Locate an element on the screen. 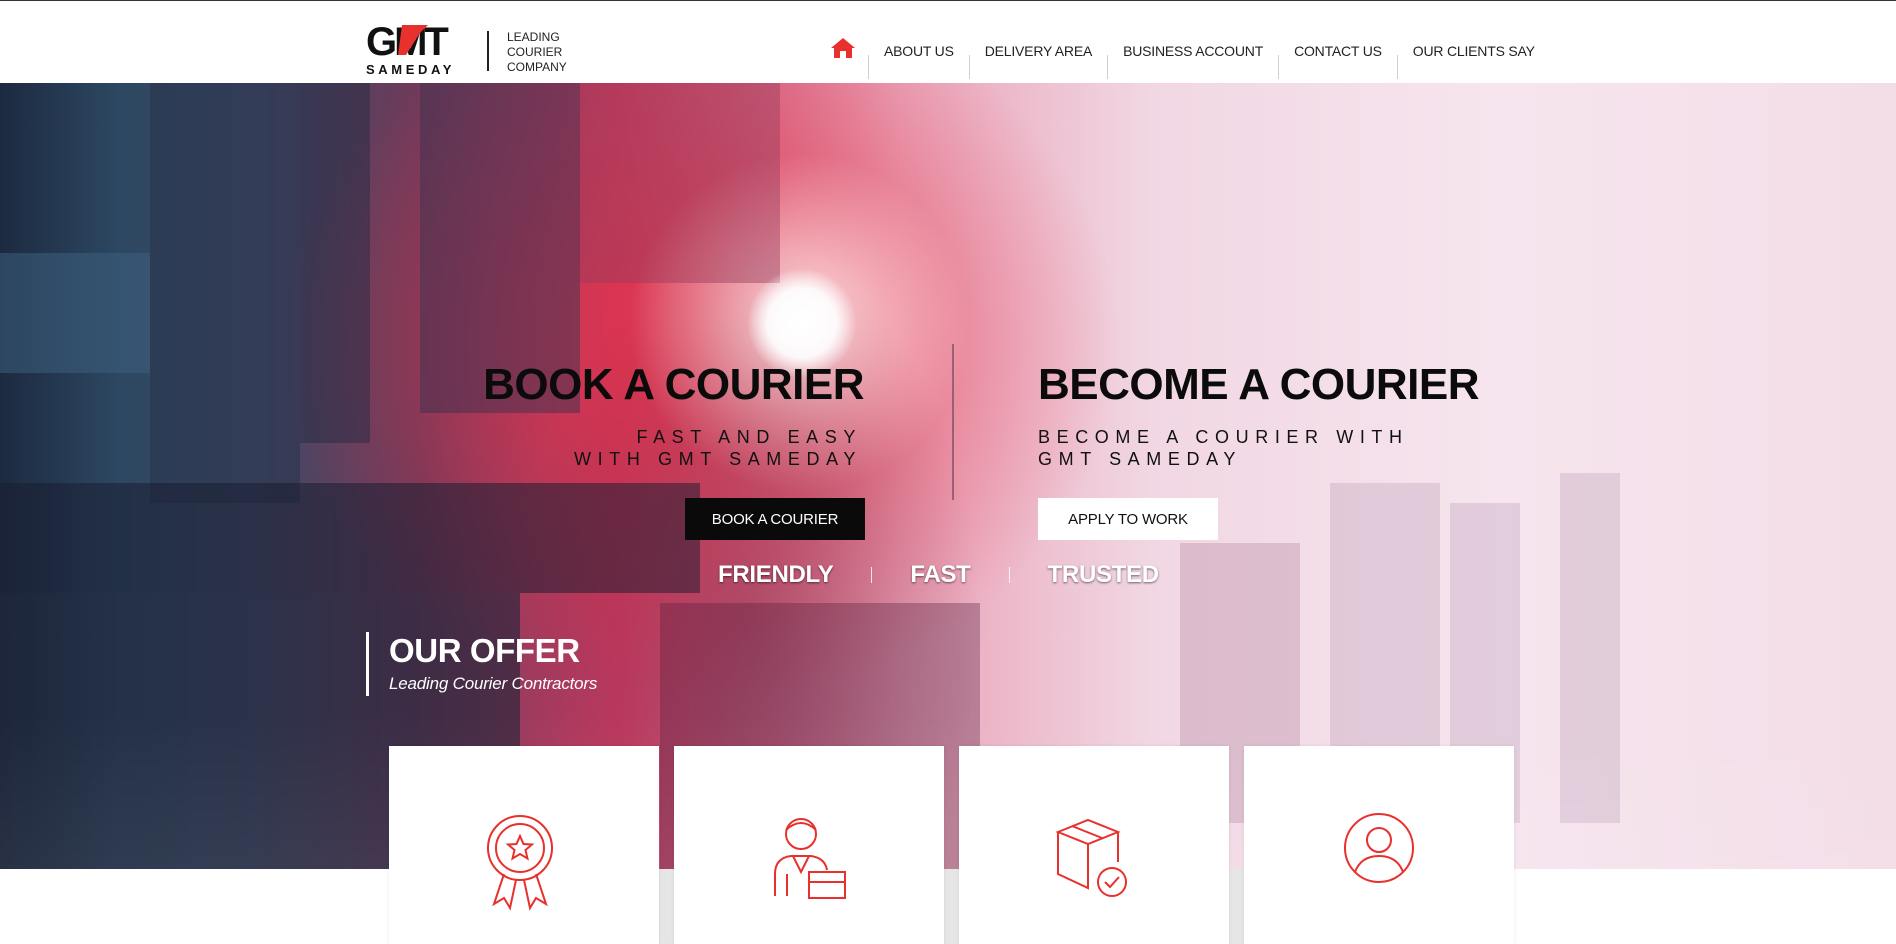  nav-our-clients-say: OUR CLIENTS SAY is located at coordinates (1473, 55).